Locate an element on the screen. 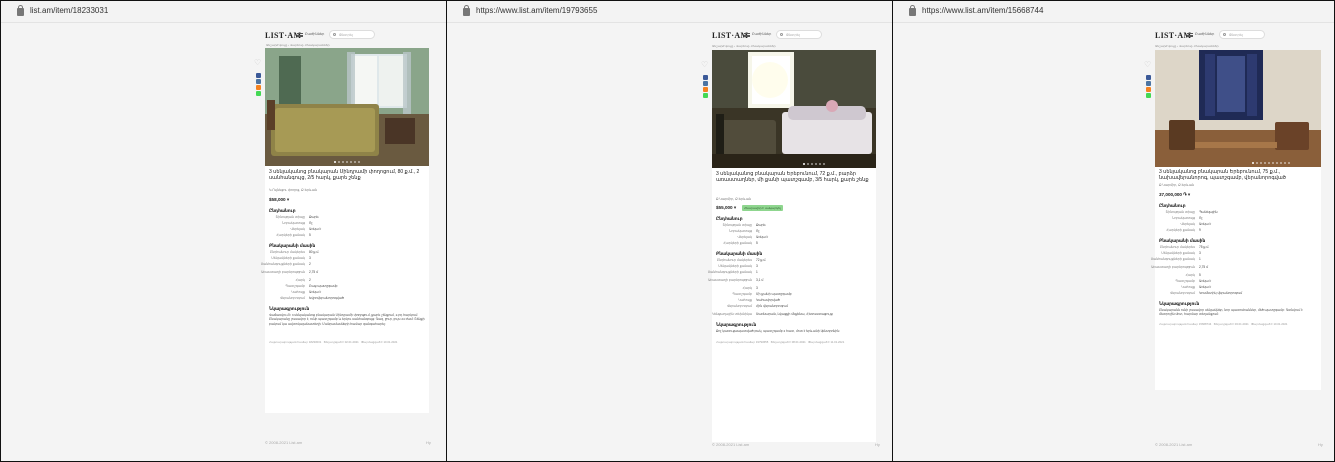  url-text: https://www.list.am/item/19793655 is located at coordinates (536, 10).